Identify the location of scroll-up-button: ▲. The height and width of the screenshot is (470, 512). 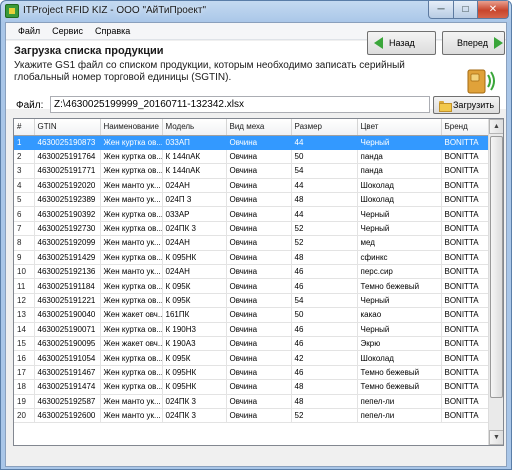
(496, 126).